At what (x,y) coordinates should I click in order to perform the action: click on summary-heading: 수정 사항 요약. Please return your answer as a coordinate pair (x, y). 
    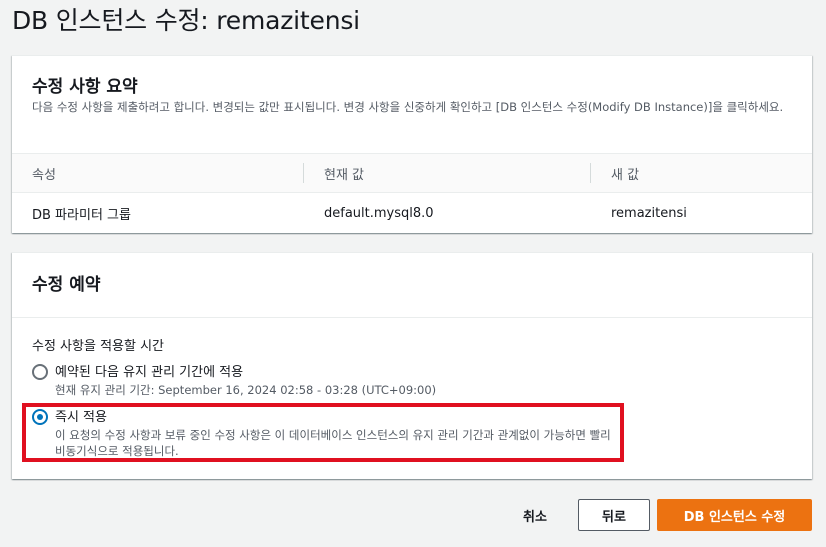
    Looking at the image, I should click on (85, 87).